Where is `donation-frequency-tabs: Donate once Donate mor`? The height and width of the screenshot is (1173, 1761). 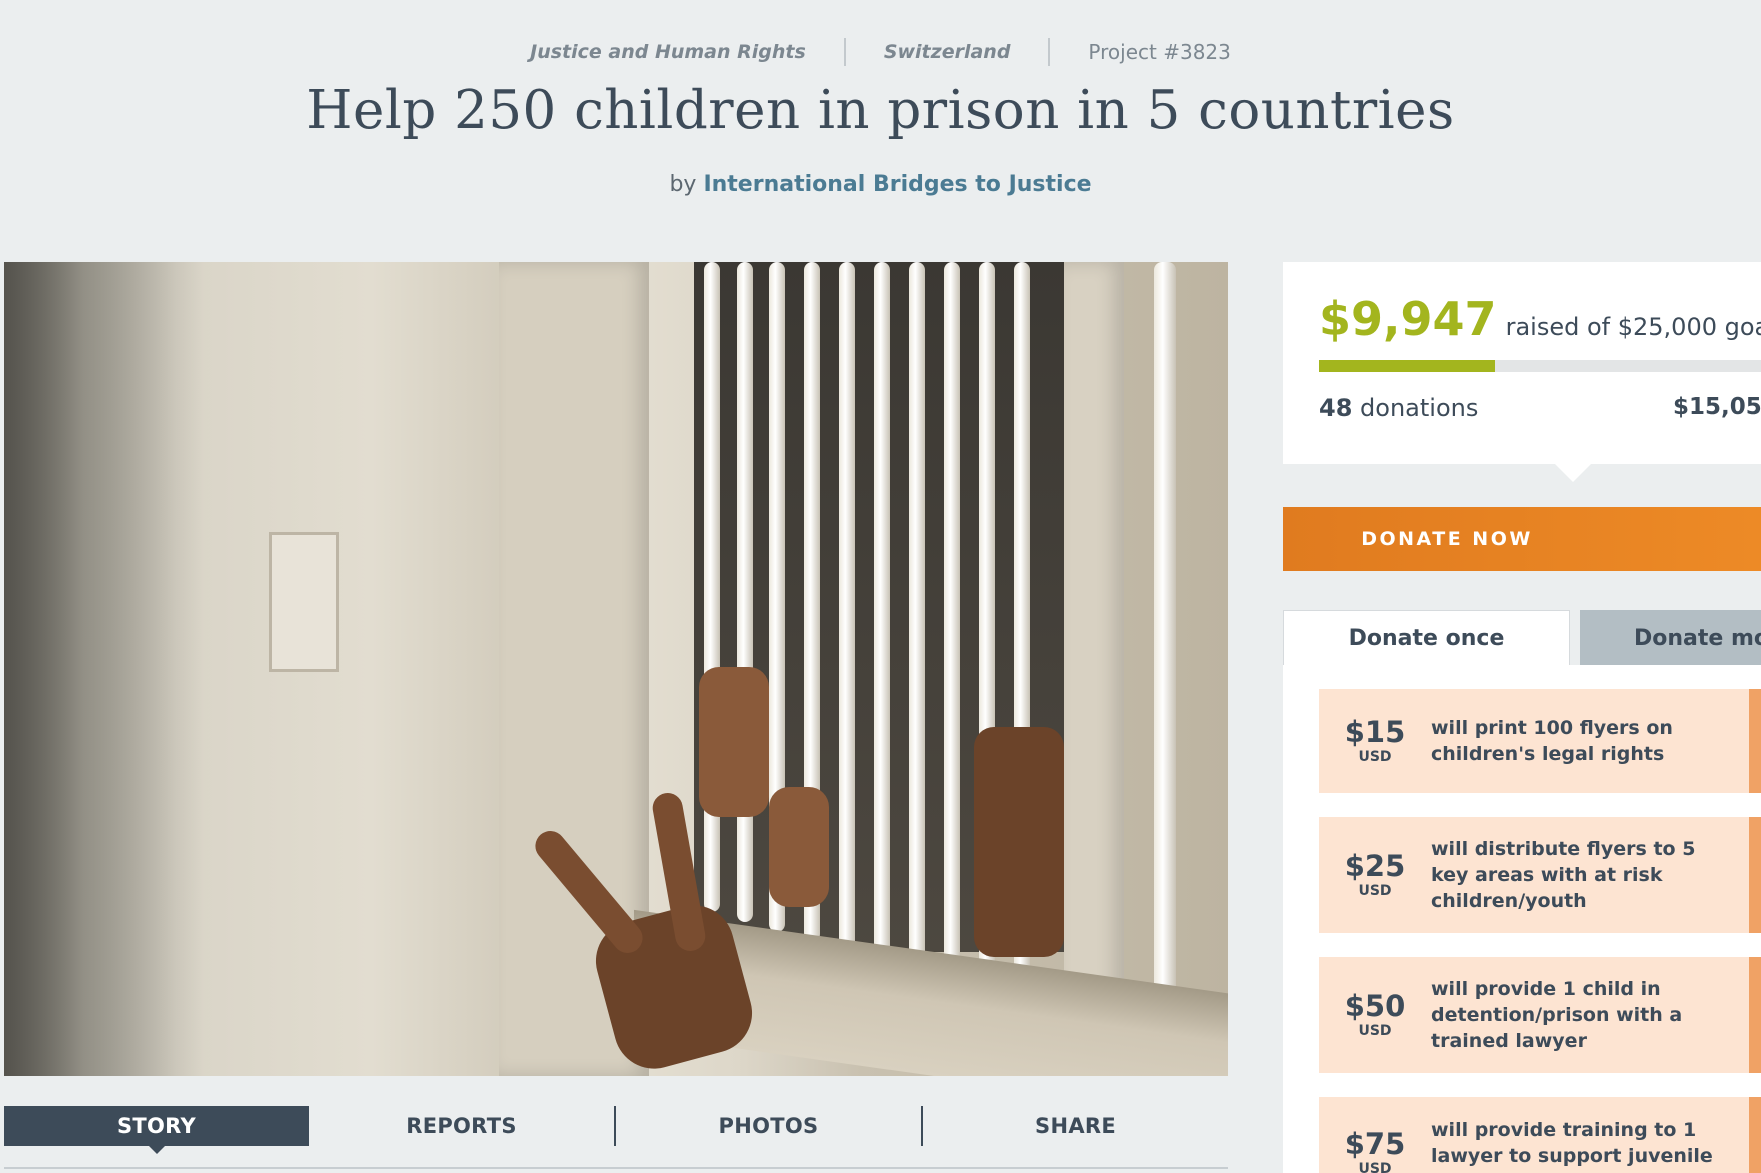 donation-frequency-tabs: Donate once Donate mor is located at coordinates (1522, 638).